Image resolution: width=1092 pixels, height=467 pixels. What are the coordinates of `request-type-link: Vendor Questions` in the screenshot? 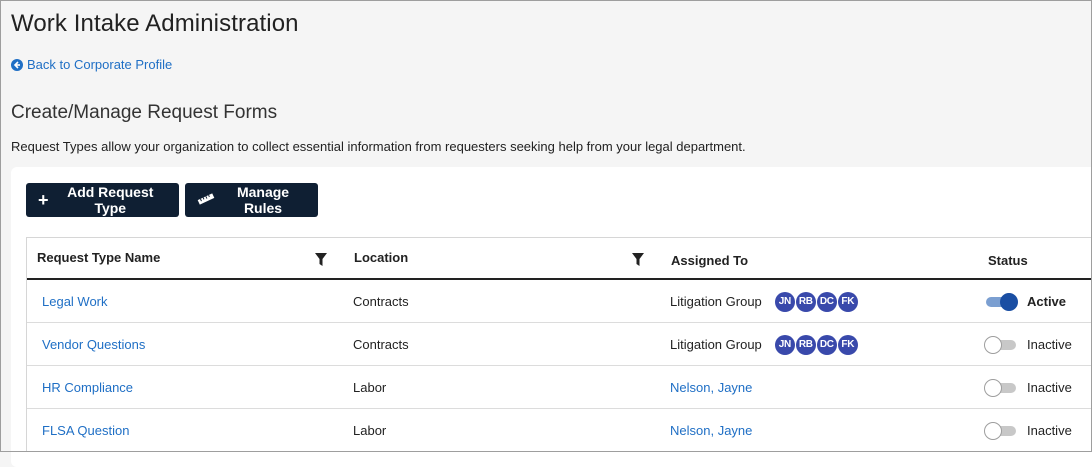 It's located at (93, 344).